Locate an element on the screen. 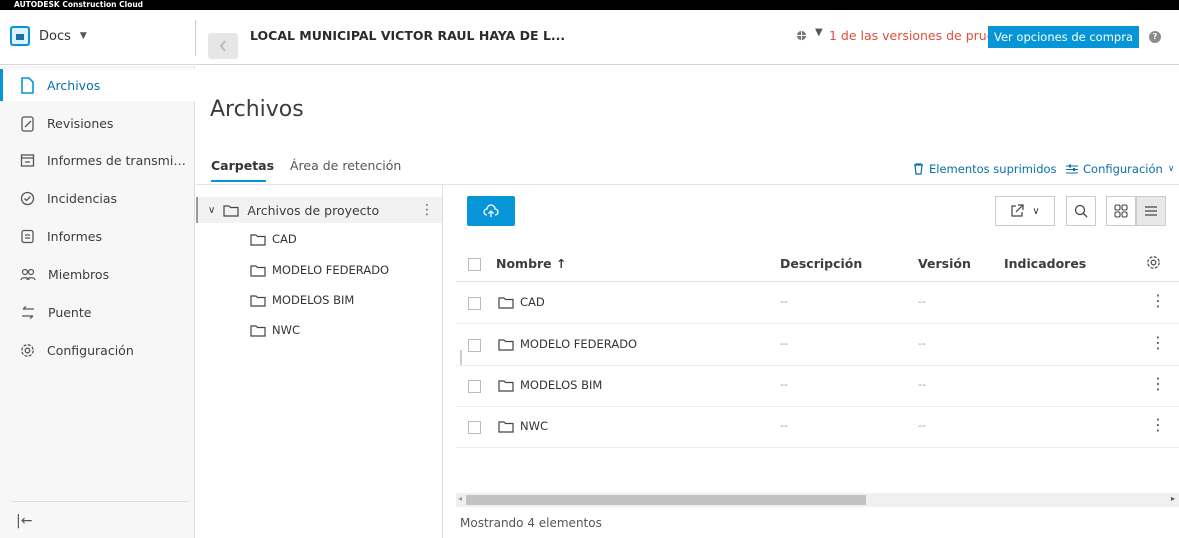 Image resolution: width=1179 pixels, height=538 pixels. select-all-checkbox is located at coordinates (474, 264).